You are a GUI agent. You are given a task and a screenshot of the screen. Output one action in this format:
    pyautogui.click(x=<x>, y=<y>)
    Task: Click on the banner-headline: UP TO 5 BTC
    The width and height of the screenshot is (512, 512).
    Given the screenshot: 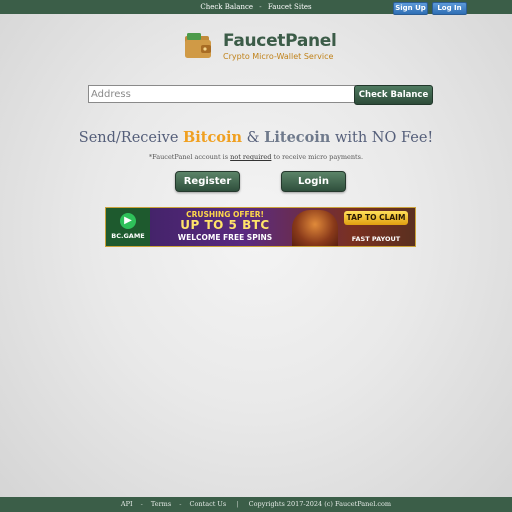 What is the action you would take?
    pyautogui.click(x=225, y=225)
    